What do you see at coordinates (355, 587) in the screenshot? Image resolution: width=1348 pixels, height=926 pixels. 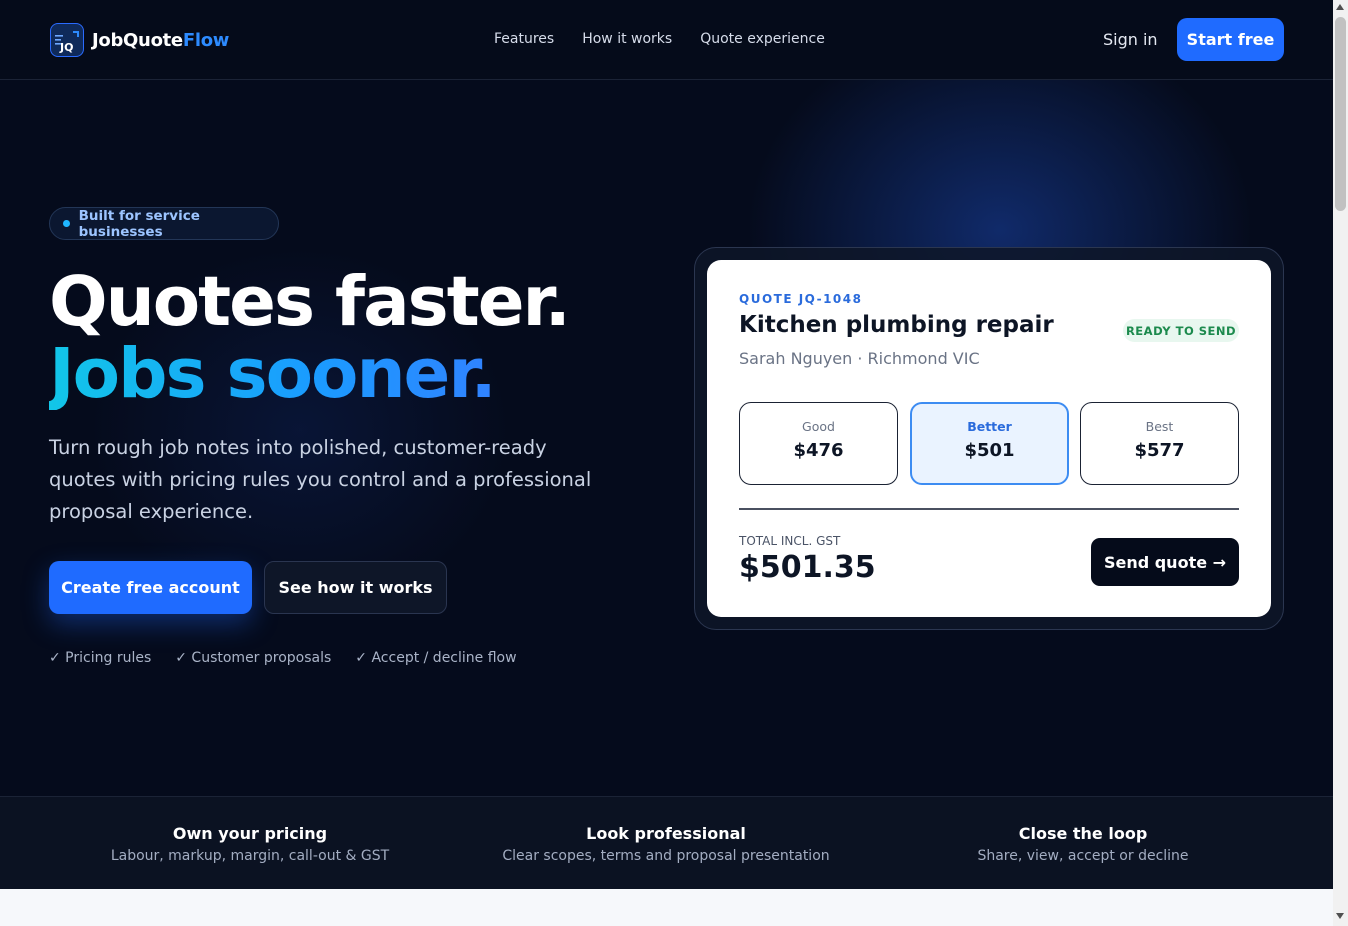 I see `see-how-it-works-button: See how it works` at bounding box center [355, 587].